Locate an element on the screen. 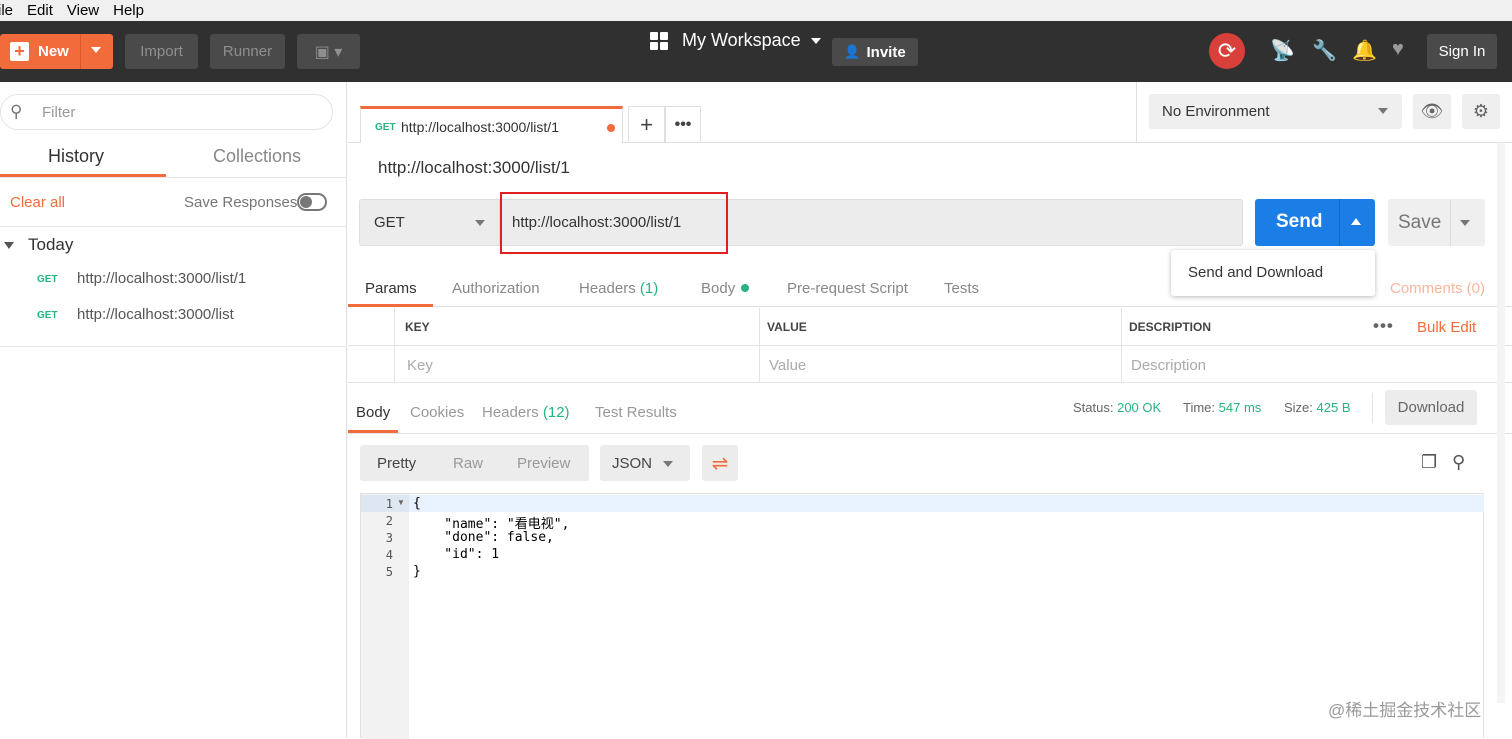 The width and height of the screenshot is (1512, 739). wrap-icon: ⇌ is located at coordinates (720, 463).